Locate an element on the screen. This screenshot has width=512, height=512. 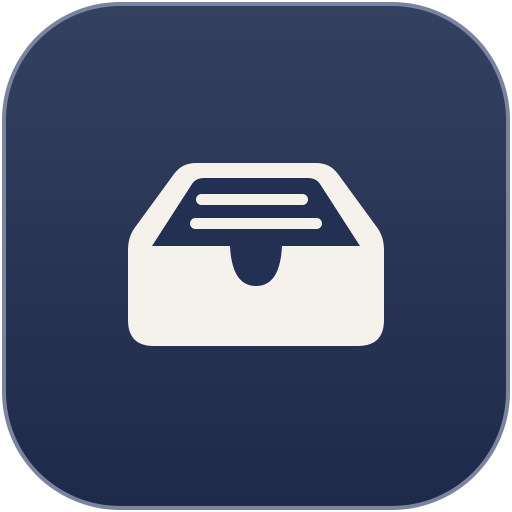
paper-line-top is located at coordinates (252, 199).